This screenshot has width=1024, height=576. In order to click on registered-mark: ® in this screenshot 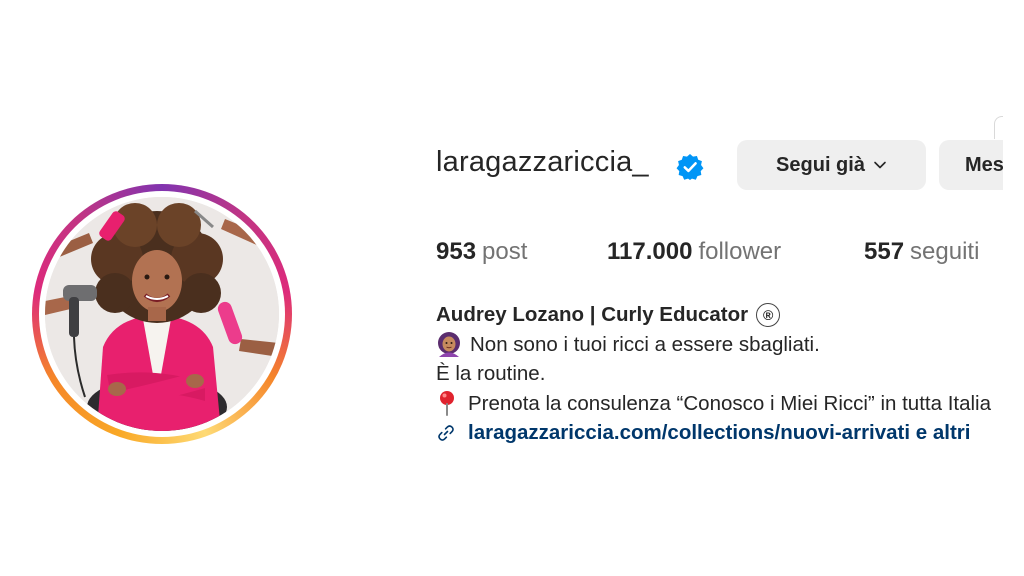, I will do `click(768, 314)`.